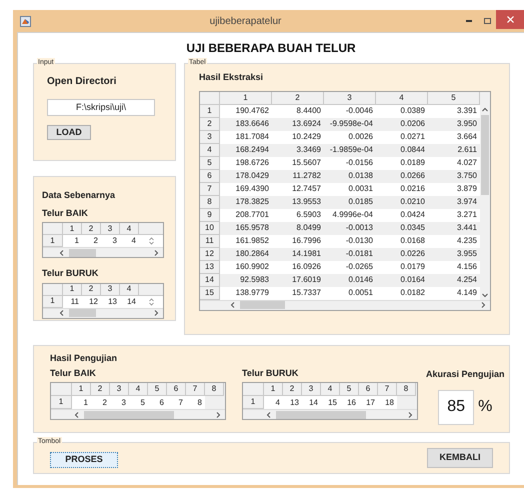 This screenshot has height=491, width=524. Describe the element at coordinates (210, 228) in the screenshot. I see `row-header: 10` at that location.